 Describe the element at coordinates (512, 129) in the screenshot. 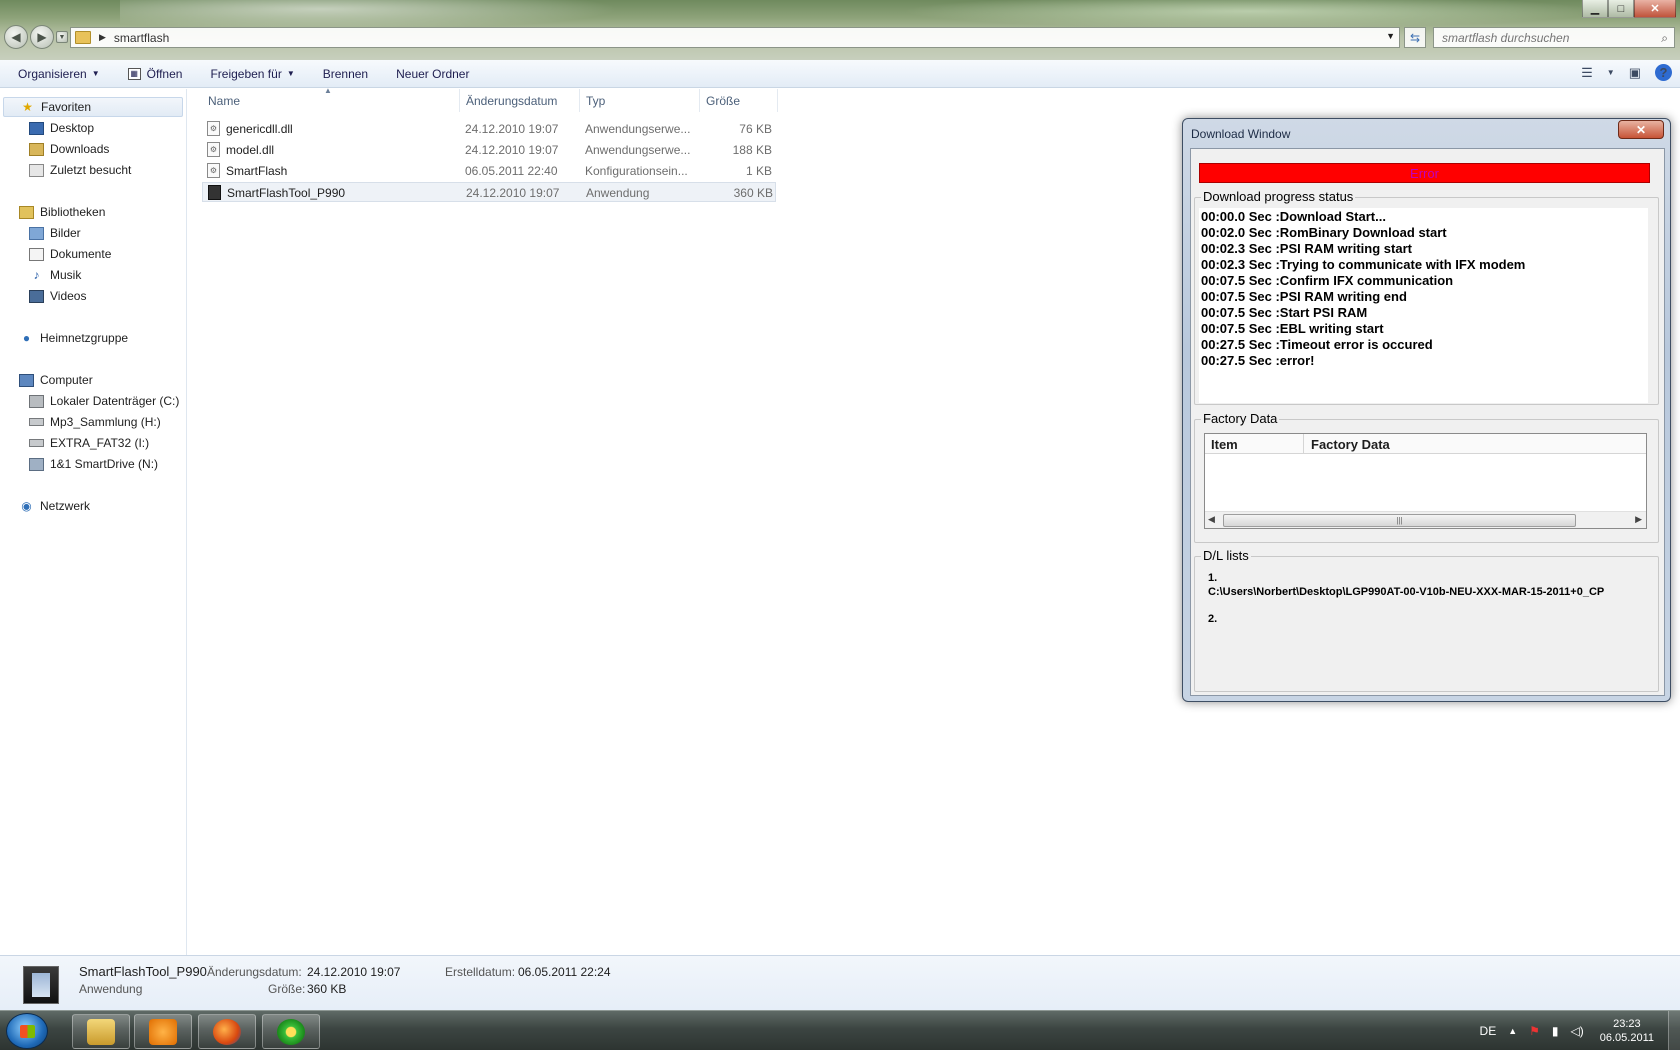

I see `file-date: 24.12.2010 19:07` at that location.